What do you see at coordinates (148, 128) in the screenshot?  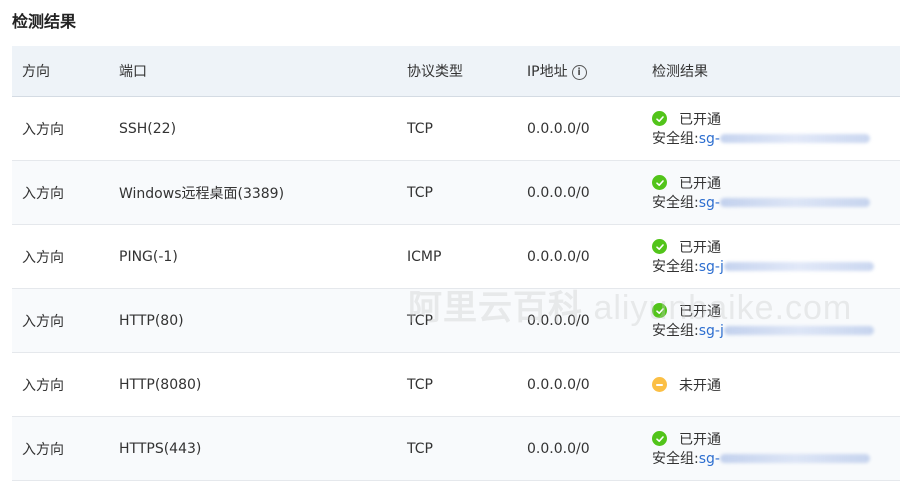 I see `cell-port: SSH(22)` at bounding box center [148, 128].